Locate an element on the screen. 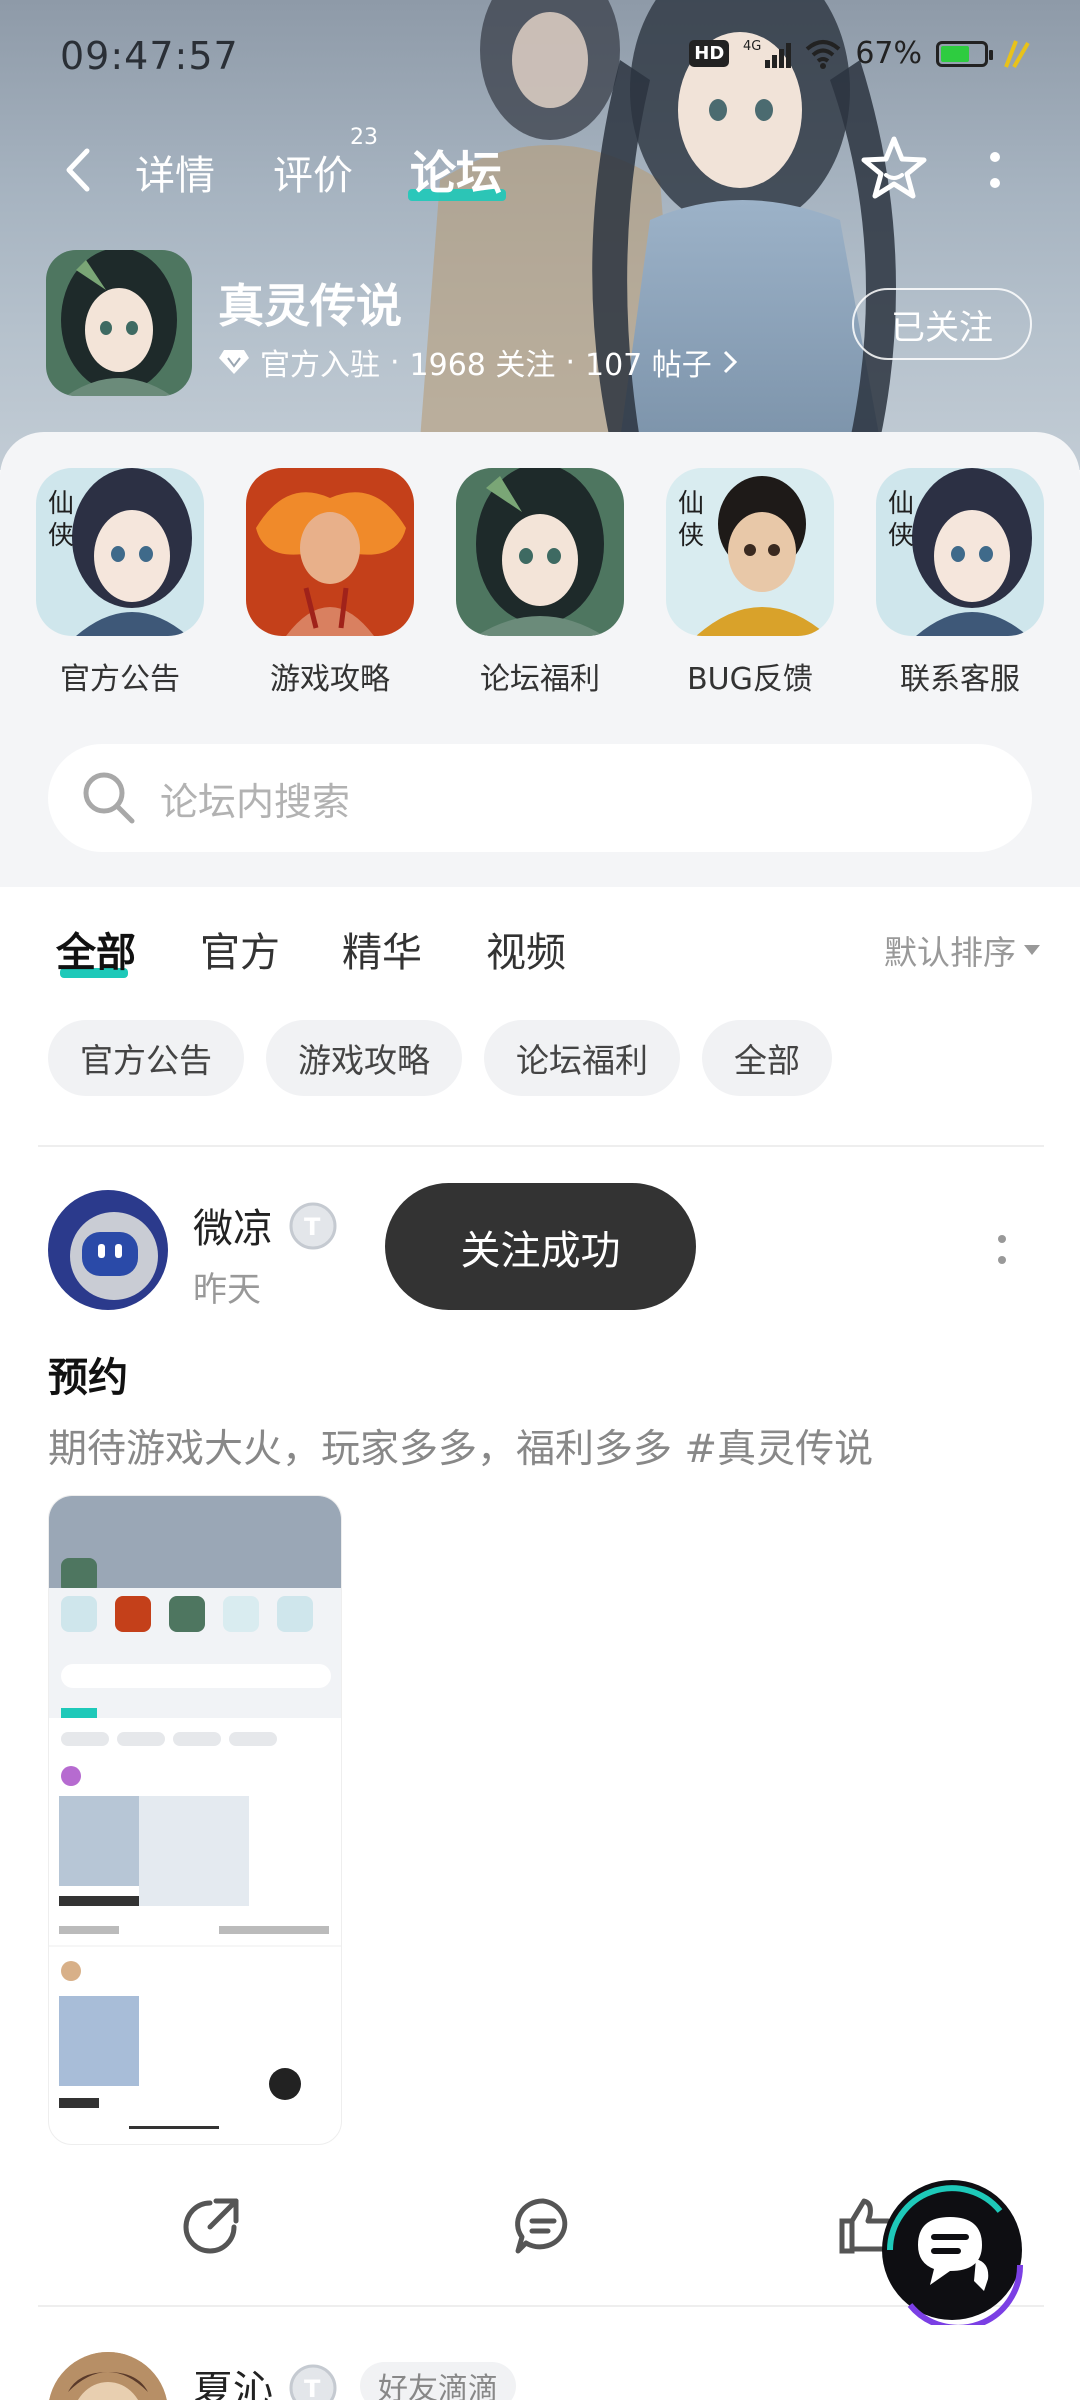 The height and width of the screenshot is (2400, 1080). user-tag: 好友滴滴 is located at coordinates (438, 2381).